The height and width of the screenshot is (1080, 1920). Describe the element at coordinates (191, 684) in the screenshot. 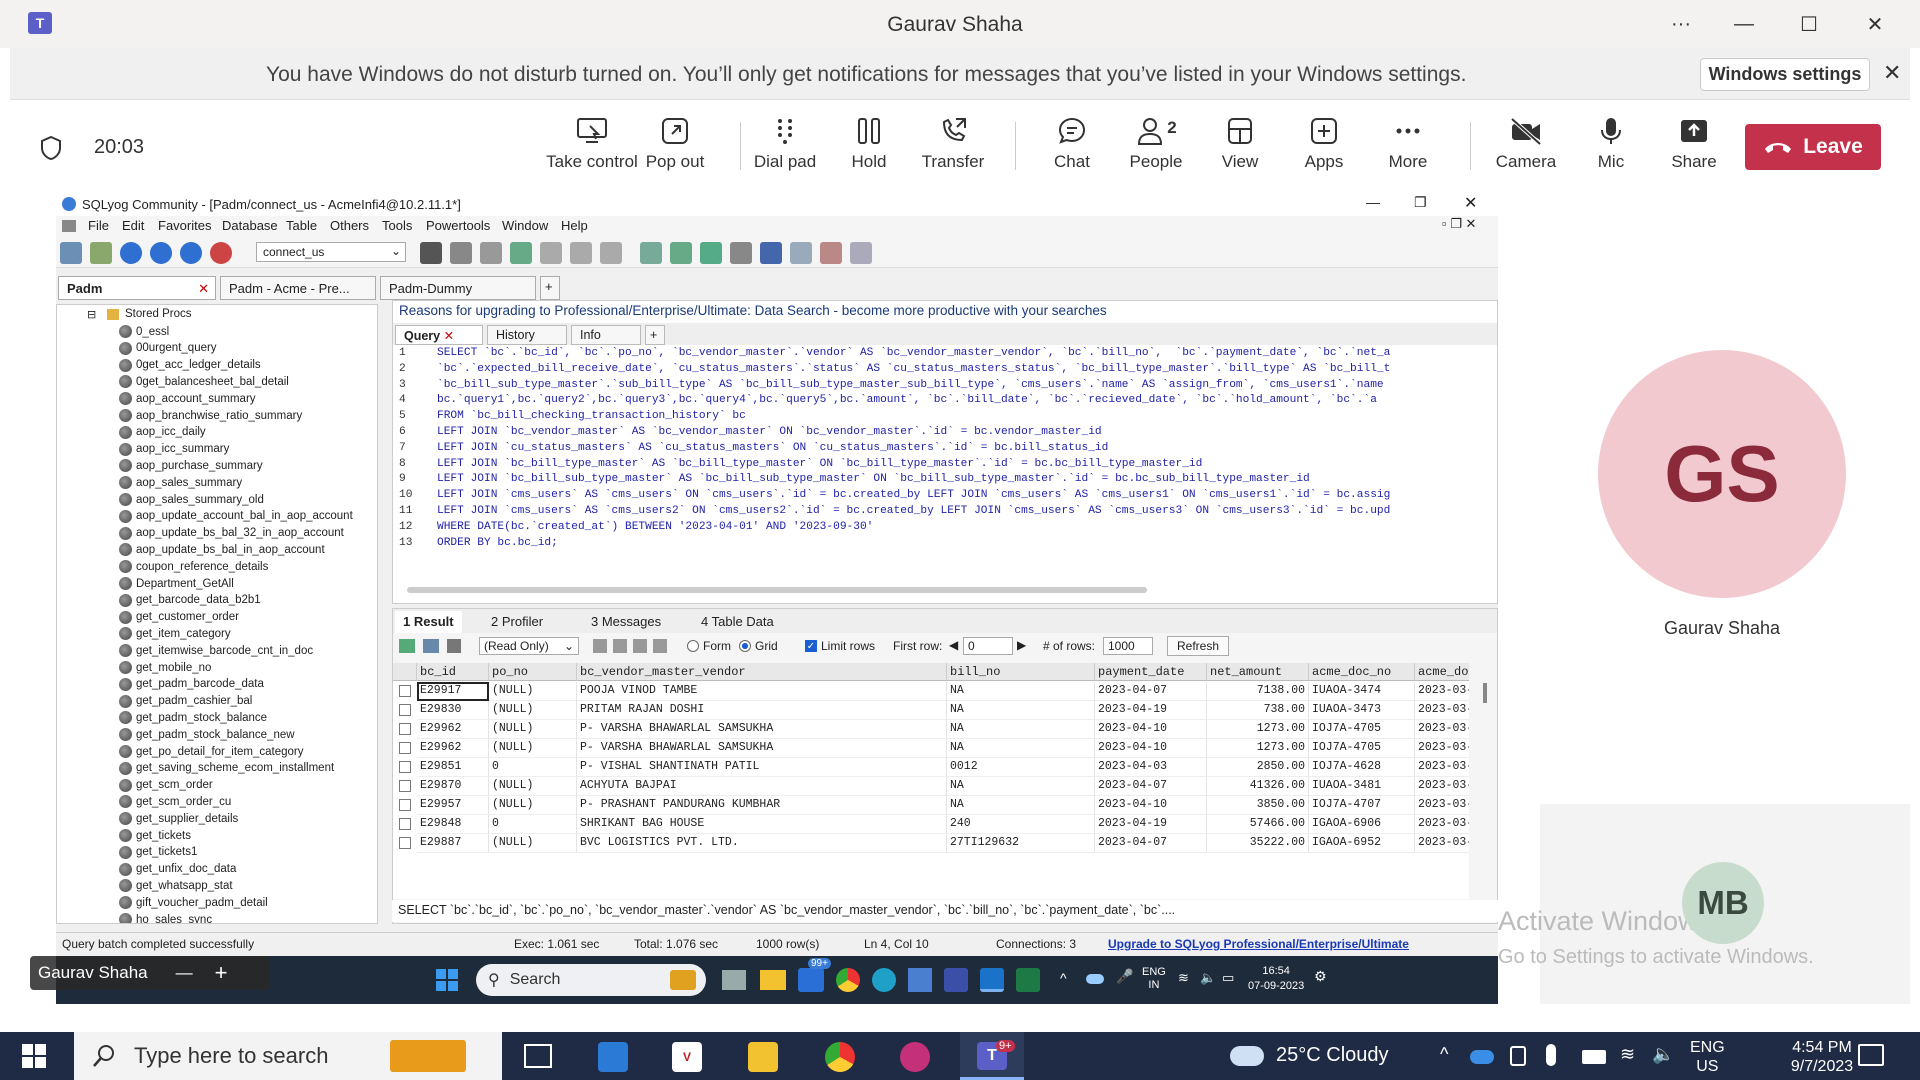

I see `tree-procedure: get_padm_barcode_data` at that location.